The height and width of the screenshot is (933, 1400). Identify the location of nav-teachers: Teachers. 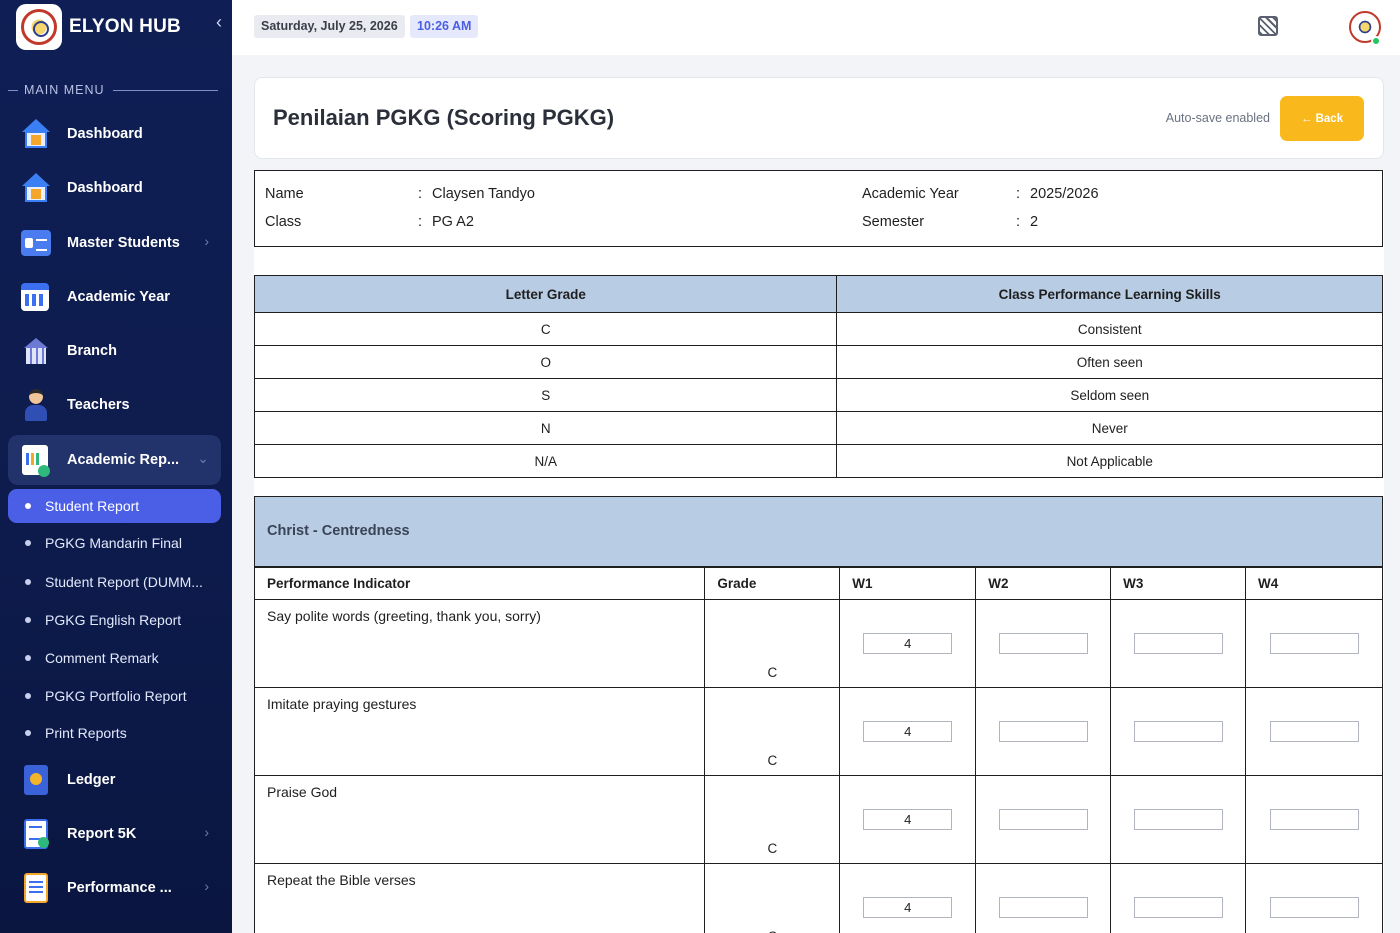
(114, 405).